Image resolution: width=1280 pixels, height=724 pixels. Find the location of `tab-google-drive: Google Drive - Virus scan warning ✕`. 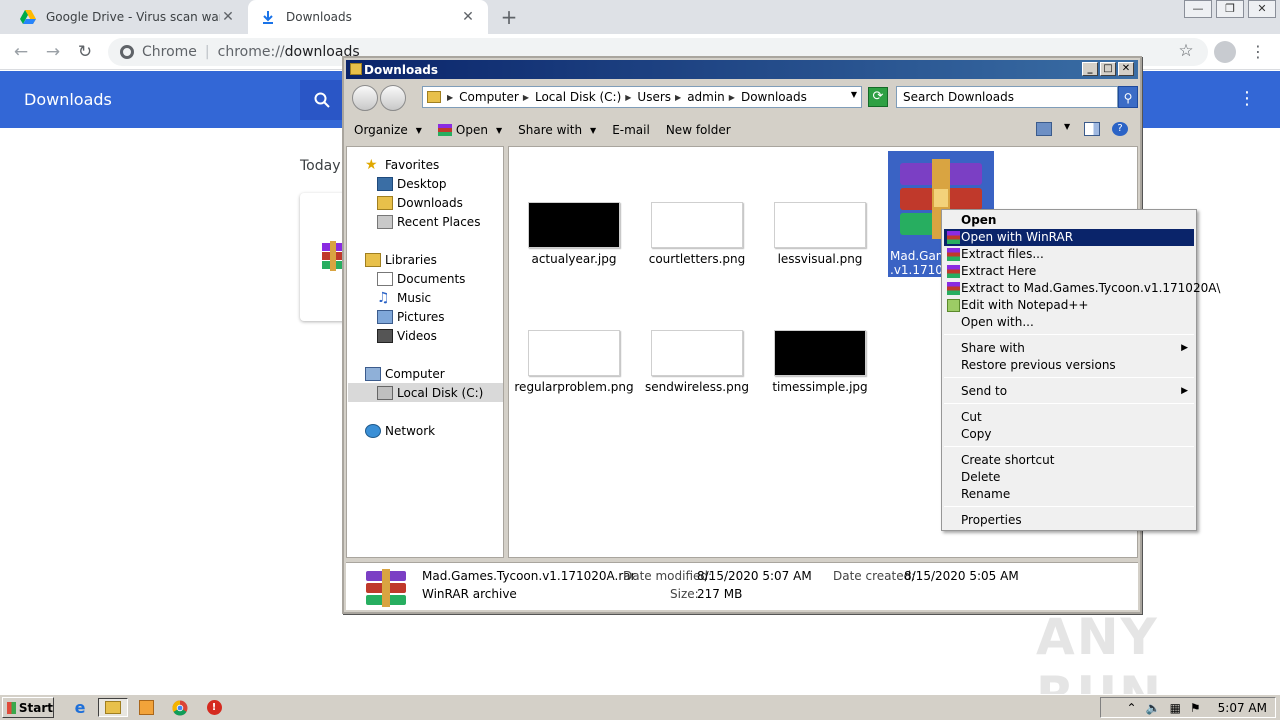

tab-google-drive: Google Drive - Virus scan warning ✕ is located at coordinates (128, 17).